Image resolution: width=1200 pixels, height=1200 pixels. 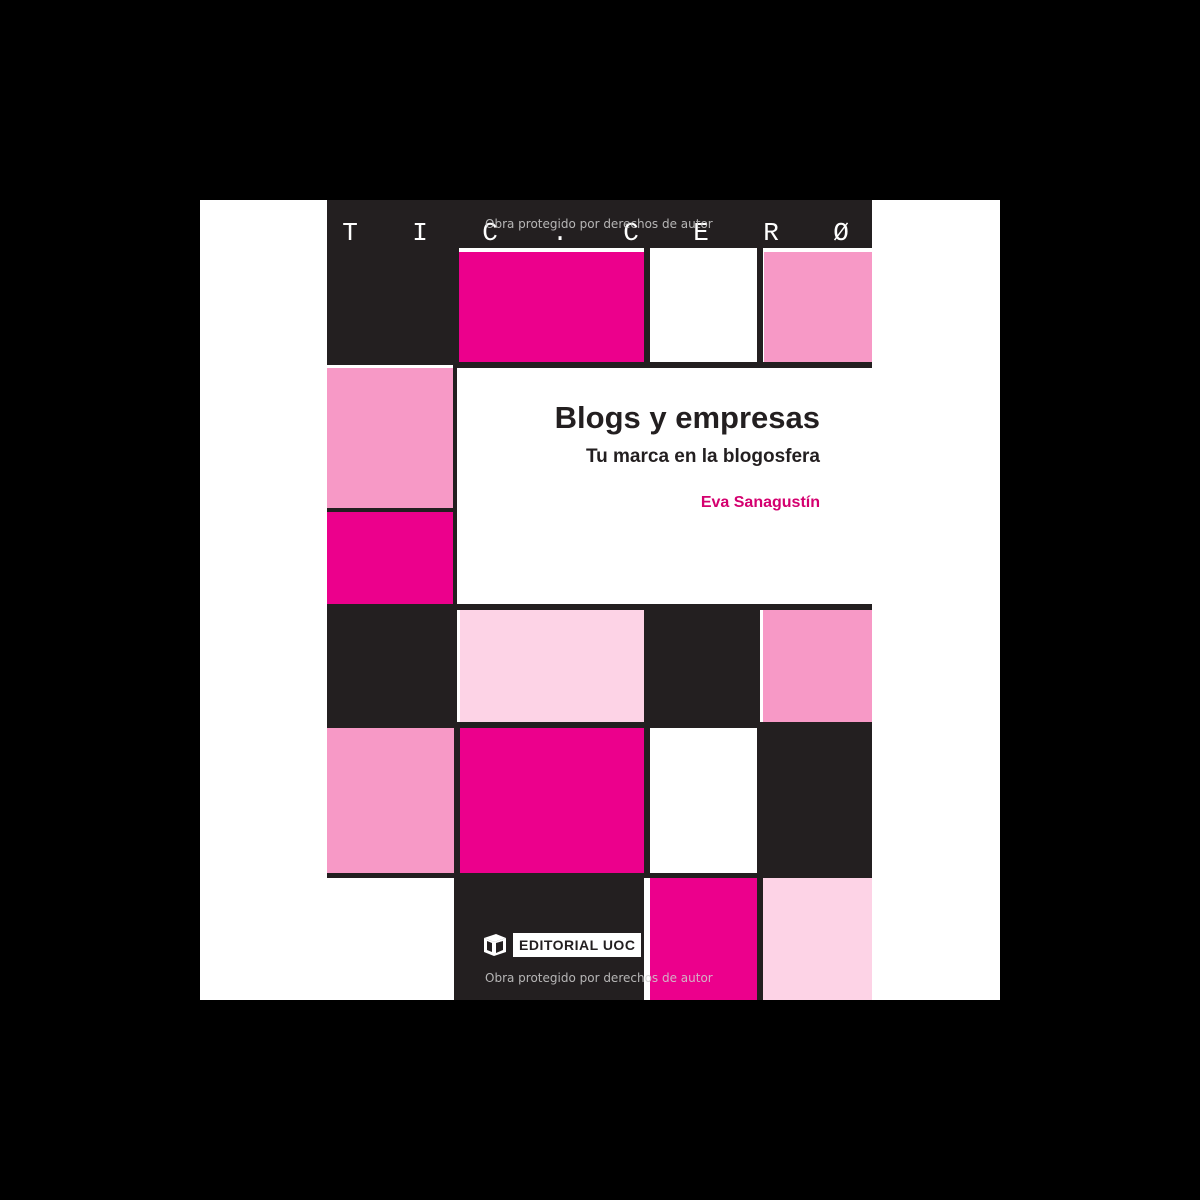 What do you see at coordinates (760, 502) in the screenshot?
I see `book-author: Eva Sanagustín` at bounding box center [760, 502].